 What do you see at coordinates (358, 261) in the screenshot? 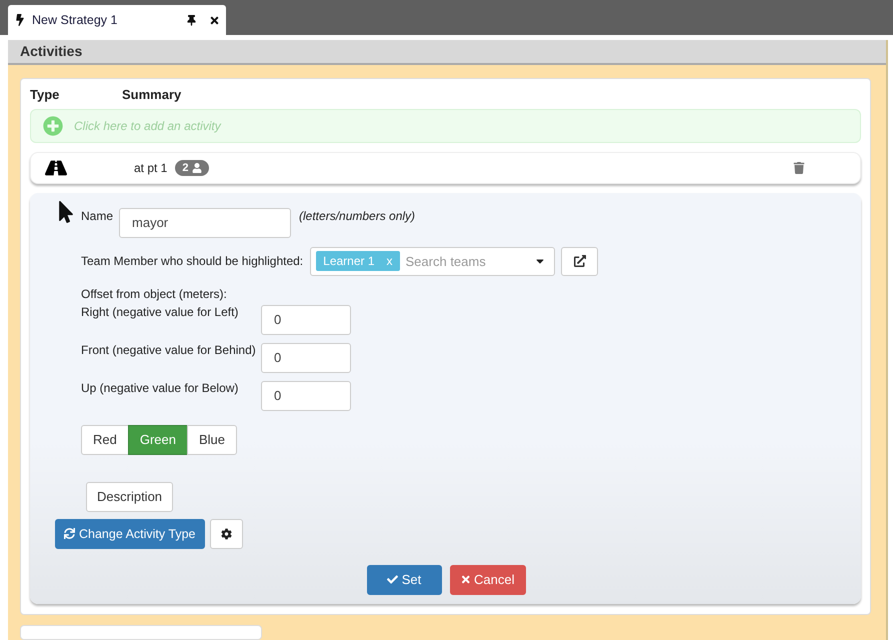
I see `team-tag: Learner 1 x` at bounding box center [358, 261].